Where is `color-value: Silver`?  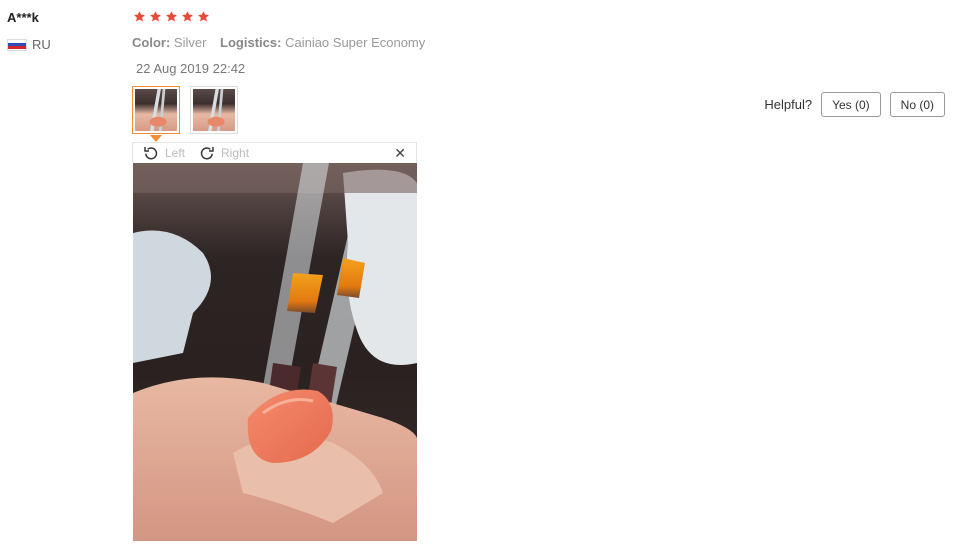
color-value: Silver is located at coordinates (190, 42).